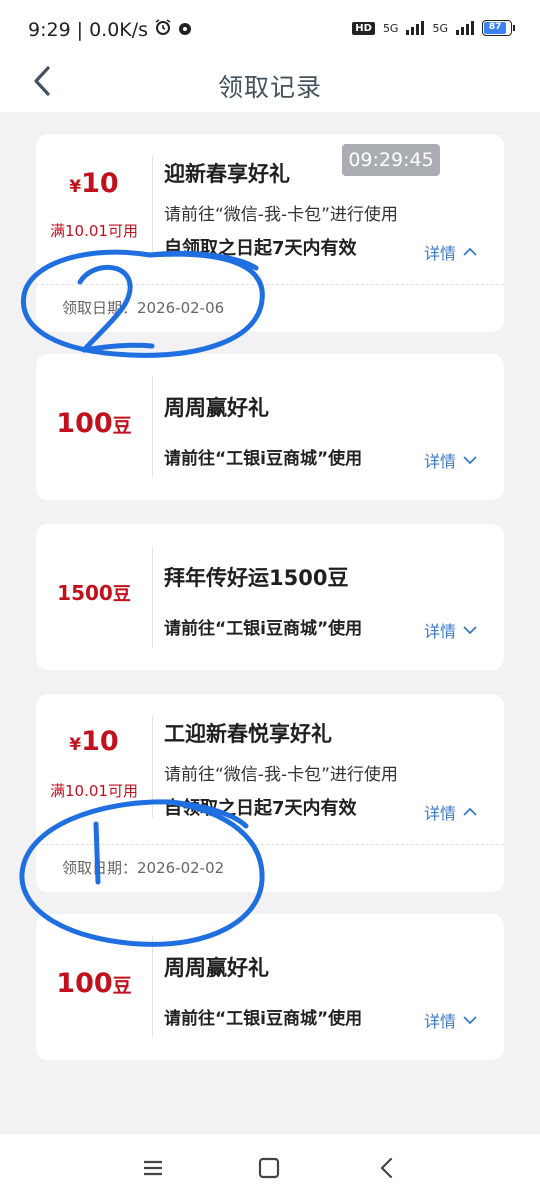 Image resolution: width=540 pixels, height=1200 pixels. What do you see at coordinates (119, 29) in the screenshot?
I see `status-net-speed: 0.0K/s` at bounding box center [119, 29].